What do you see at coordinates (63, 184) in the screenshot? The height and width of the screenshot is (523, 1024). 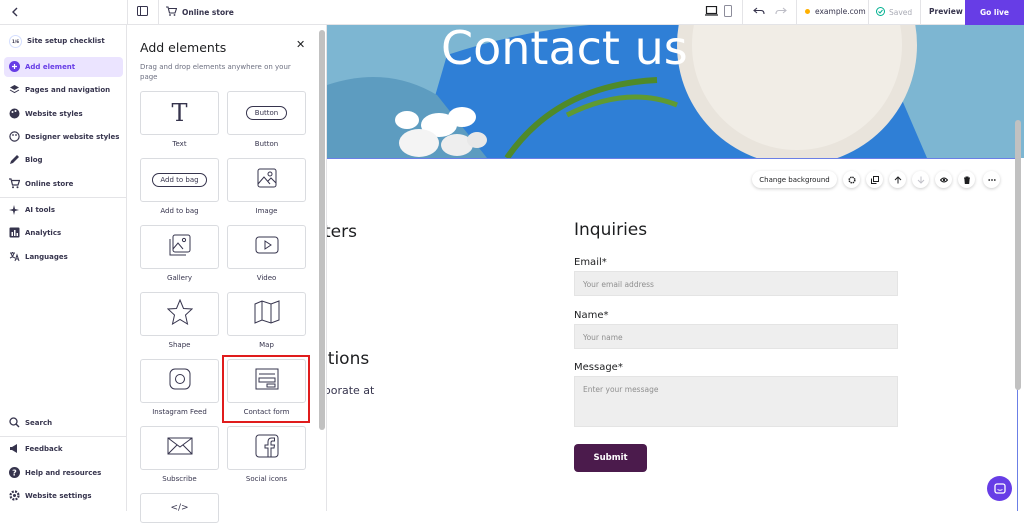 I see `sidebar-item-online-store: Online store` at bounding box center [63, 184].